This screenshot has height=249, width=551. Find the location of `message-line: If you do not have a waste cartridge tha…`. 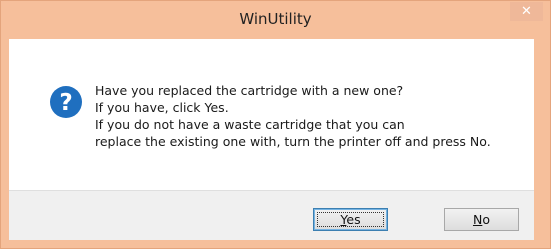

message-line: If you do not have a waste cartridge tha… is located at coordinates (250, 124).